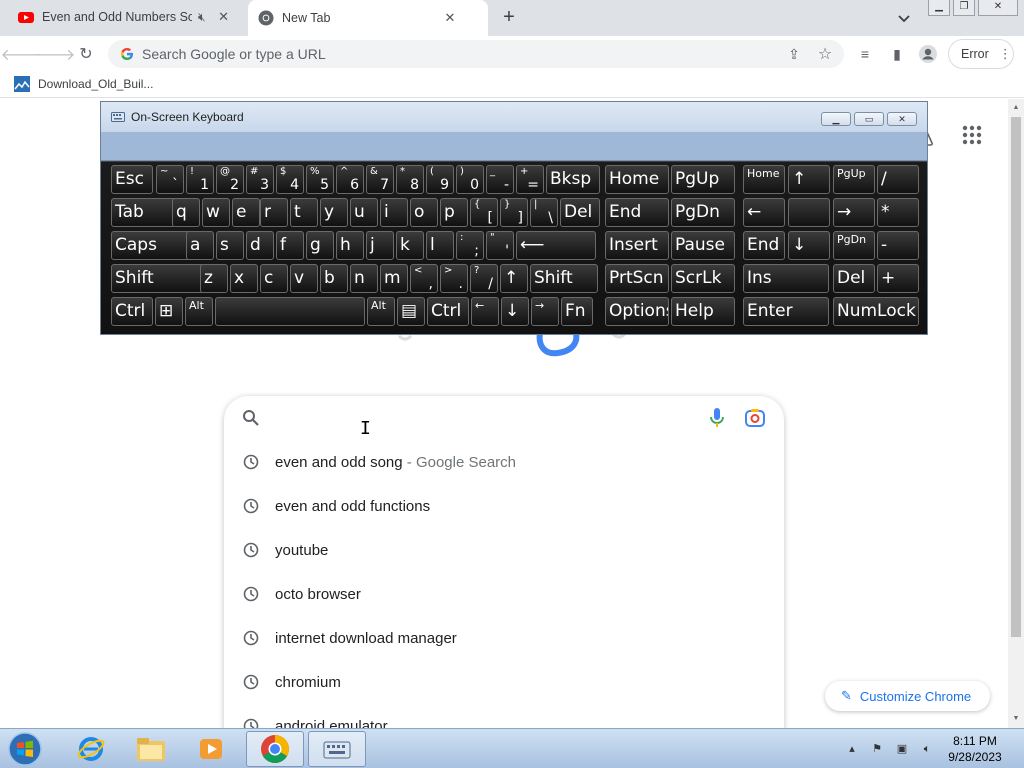 This screenshot has height=768, width=1024. What do you see at coordinates (981, 54) in the screenshot?
I see `profile-error-button: Error ⋮` at bounding box center [981, 54].